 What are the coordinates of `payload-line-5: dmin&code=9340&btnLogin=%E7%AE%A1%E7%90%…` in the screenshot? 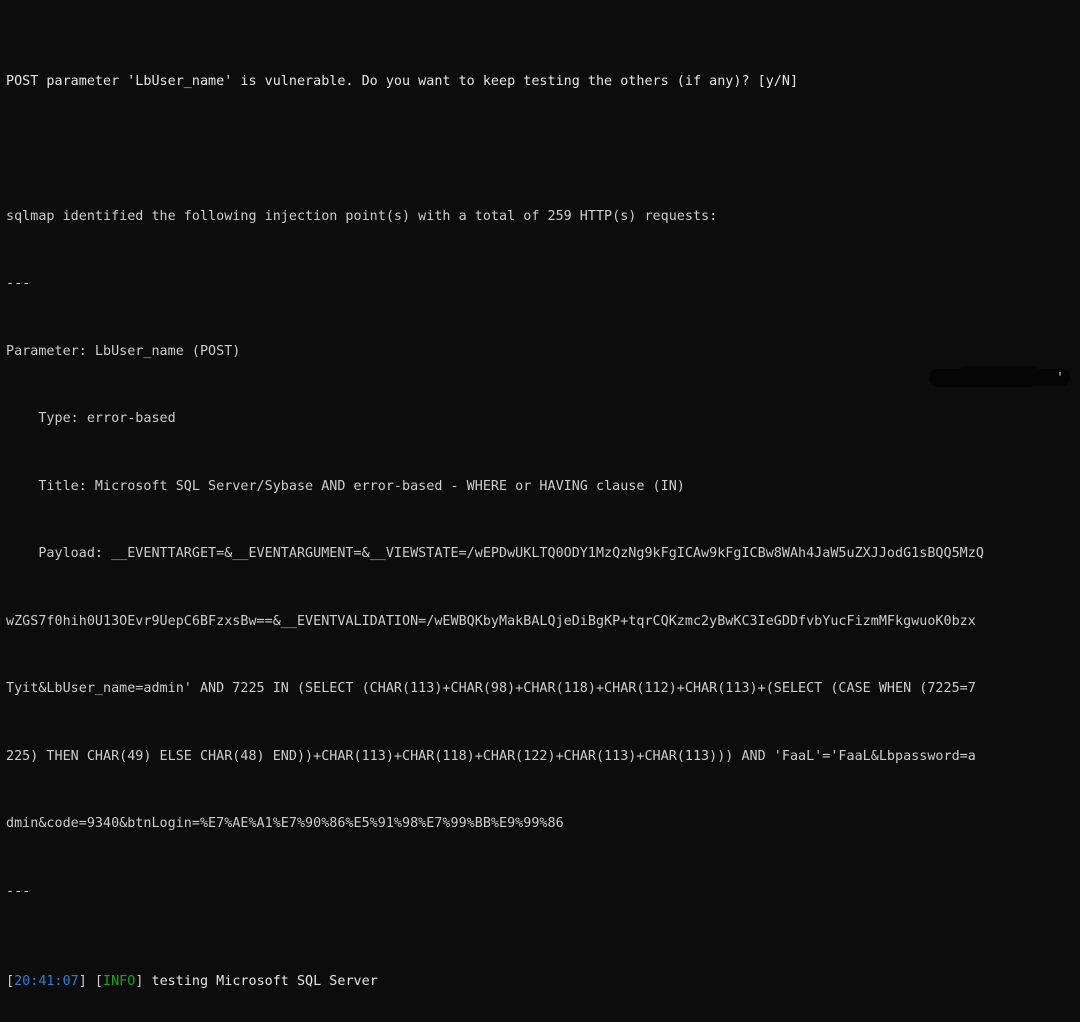 It's located at (285, 823).